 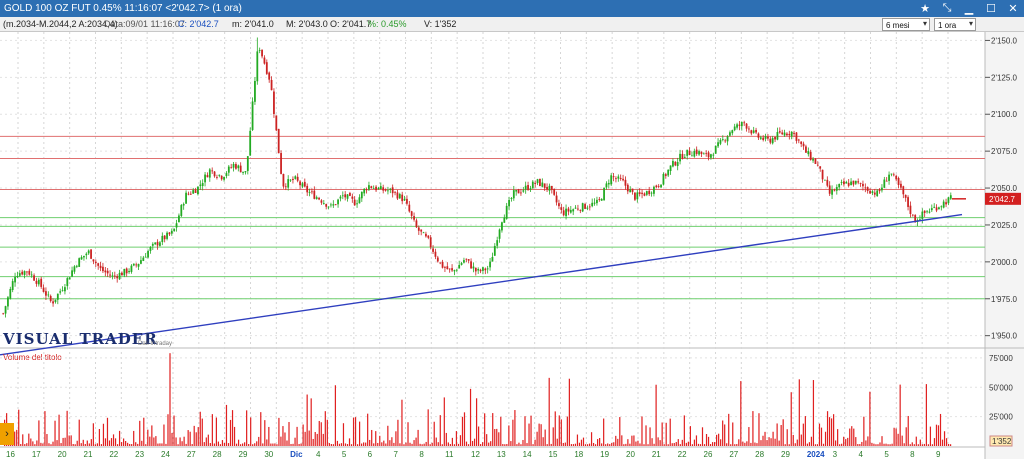 What do you see at coordinates (947, 9) in the screenshot?
I see `resize-icon: ⤡` at bounding box center [947, 9].